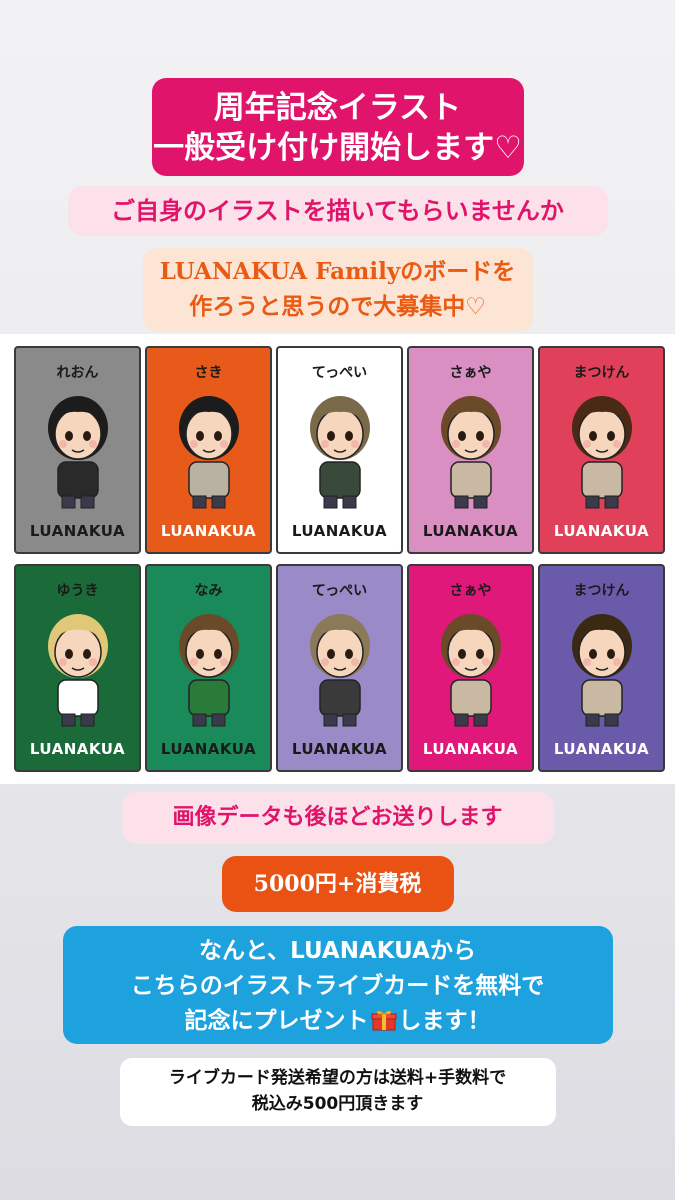 The height and width of the screenshot is (1200, 675). Describe the element at coordinates (208, 591) in the screenshot. I see `member-name: なみ` at that location.